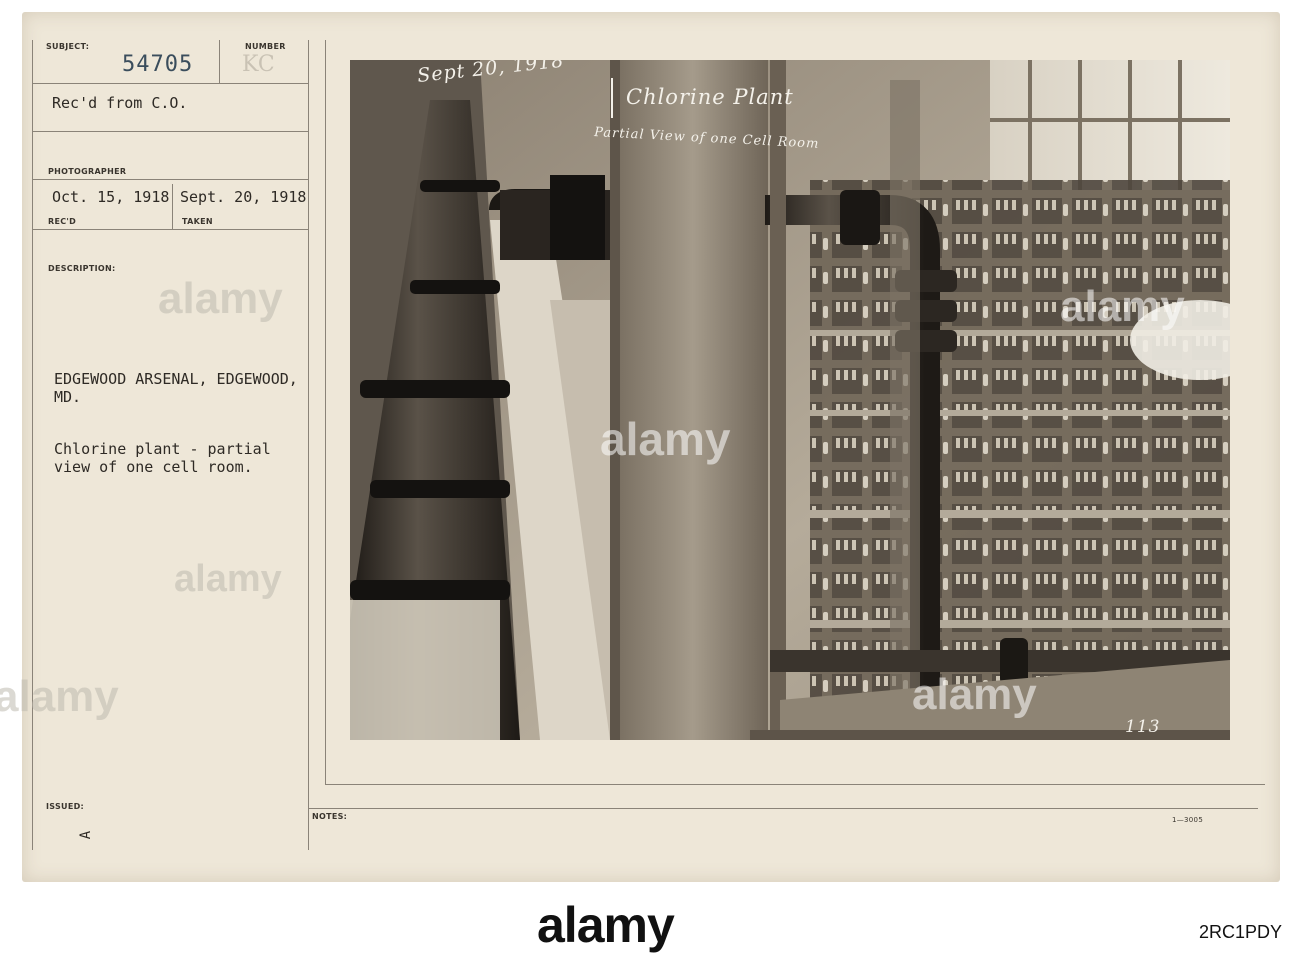 This screenshot has height=974, width=1300. I want to click on watermark-card-upper: alamy, so click(220, 298).